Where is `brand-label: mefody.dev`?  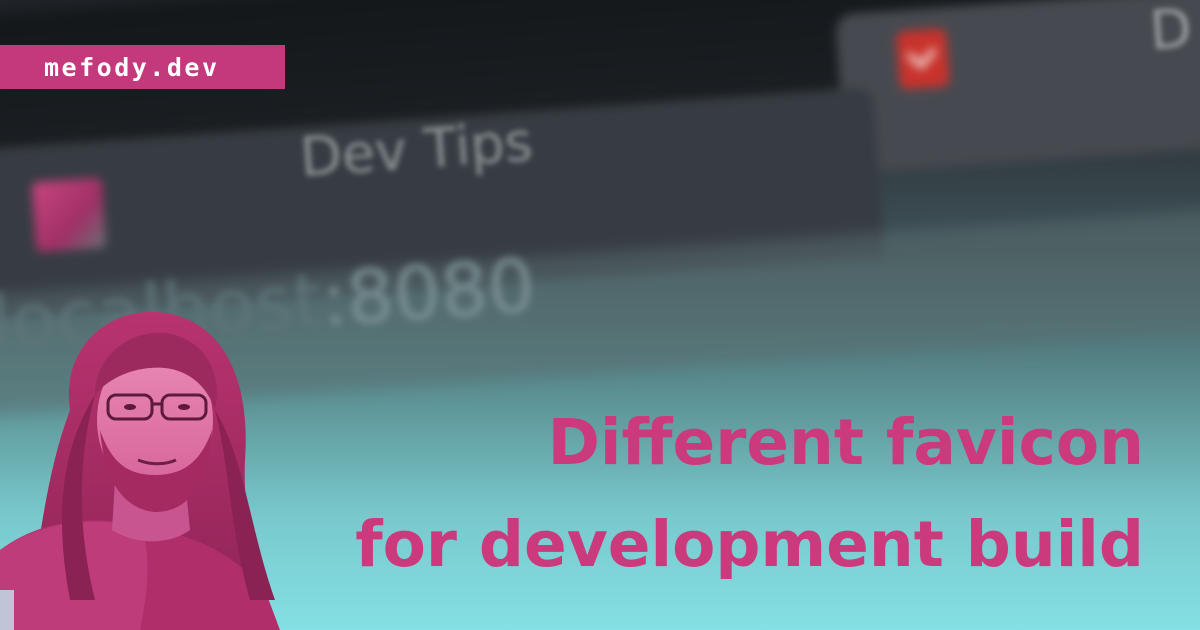 brand-label: mefody.dev is located at coordinates (132, 67).